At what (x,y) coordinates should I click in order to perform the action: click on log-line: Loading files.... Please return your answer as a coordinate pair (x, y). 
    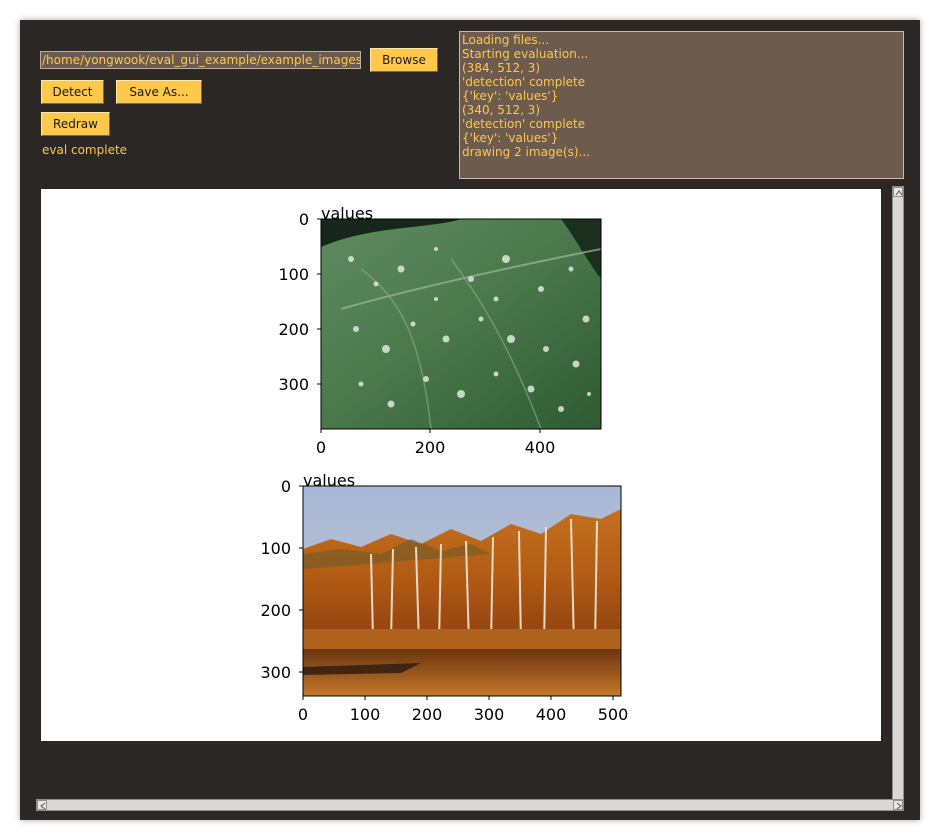
    Looking at the image, I should click on (506, 40).